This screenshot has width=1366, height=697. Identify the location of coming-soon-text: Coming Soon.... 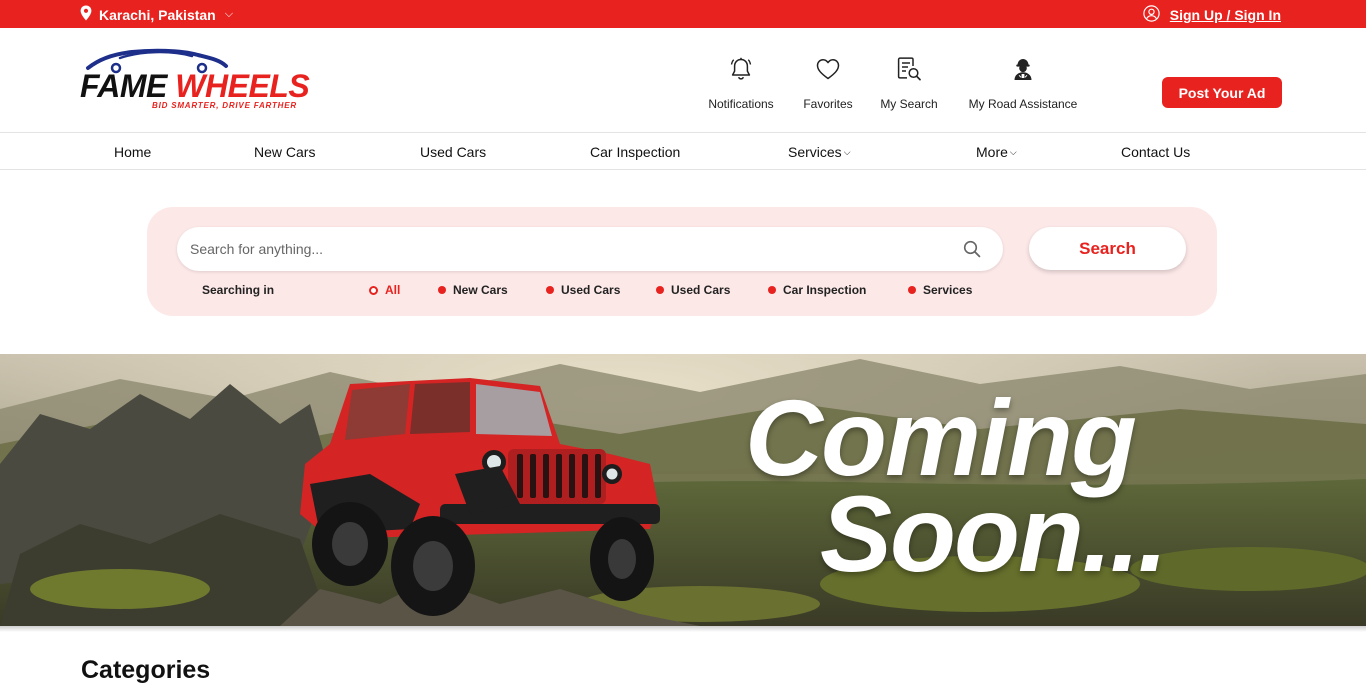
(956, 489).